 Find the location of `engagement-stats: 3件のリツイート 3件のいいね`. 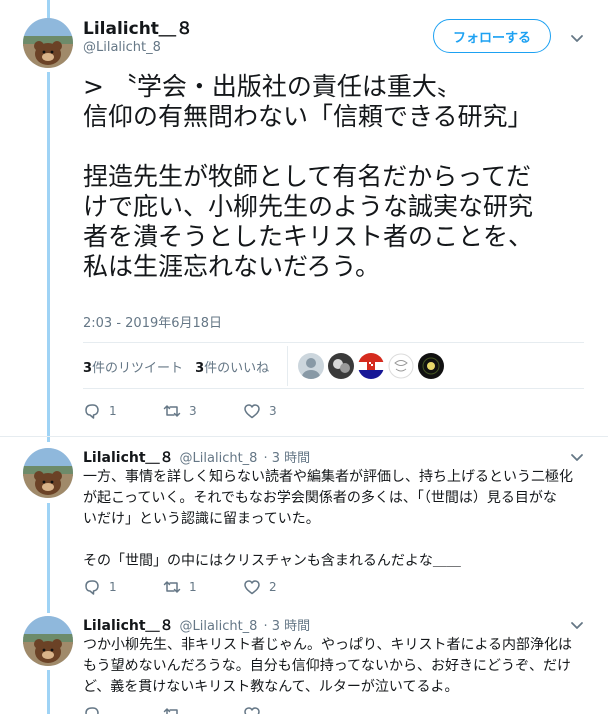

engagement-stats: 3件のリツイート 3件のいいね is located at coordinates (176, 366).